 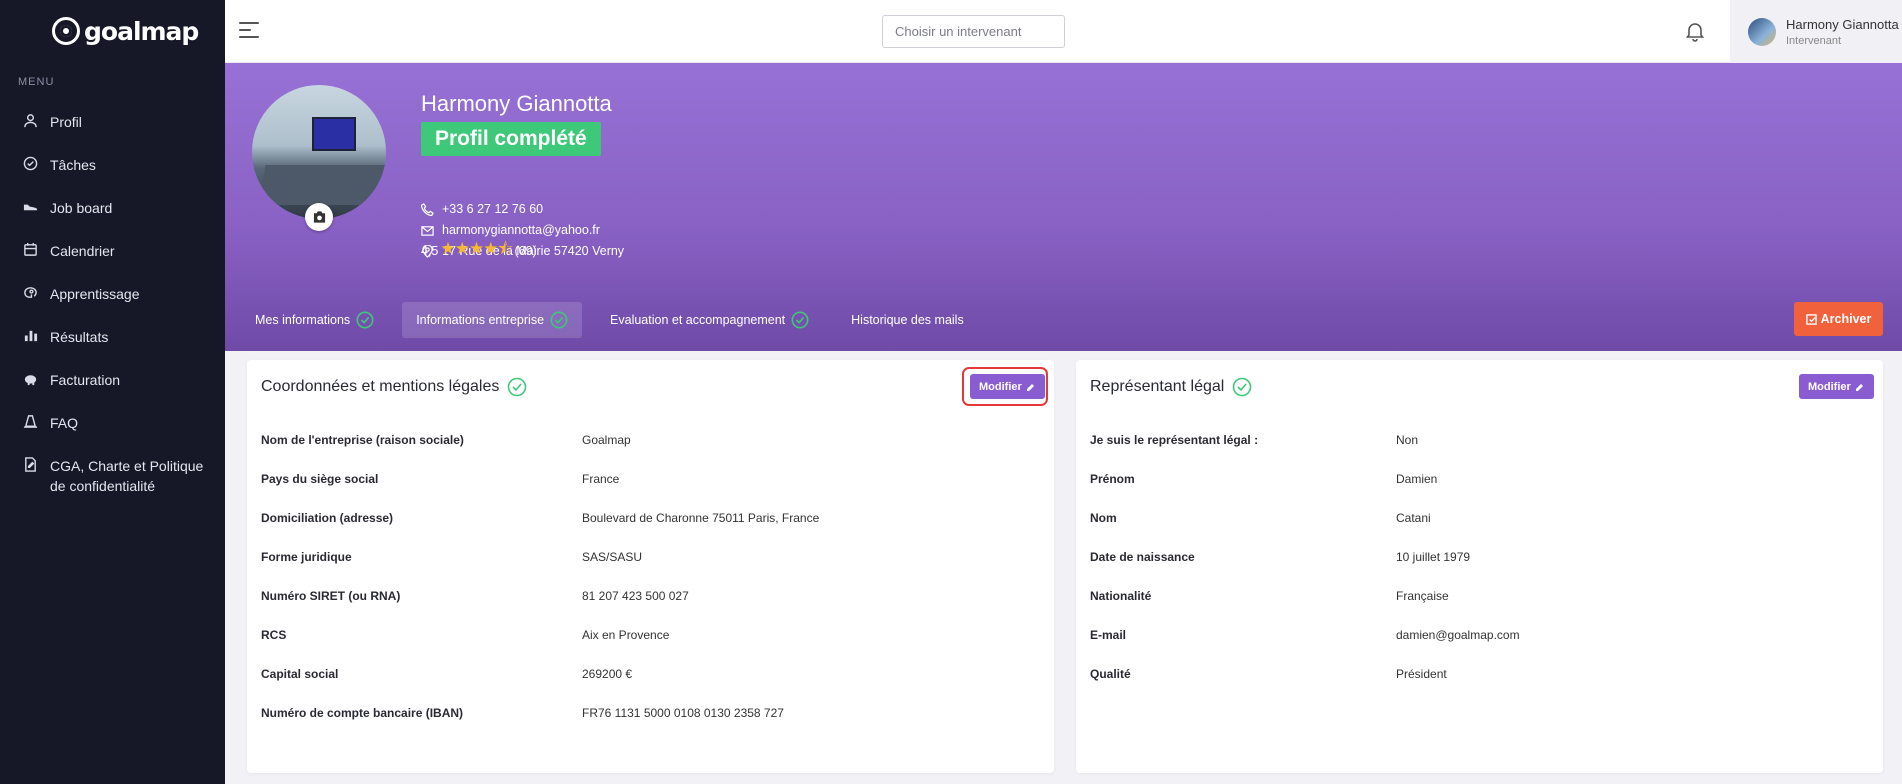 What do you see at coordinates (476, 248) in the screenshot?
I see `star-rating-icon: ★★★★⯪` at bounding box center [476, 248].